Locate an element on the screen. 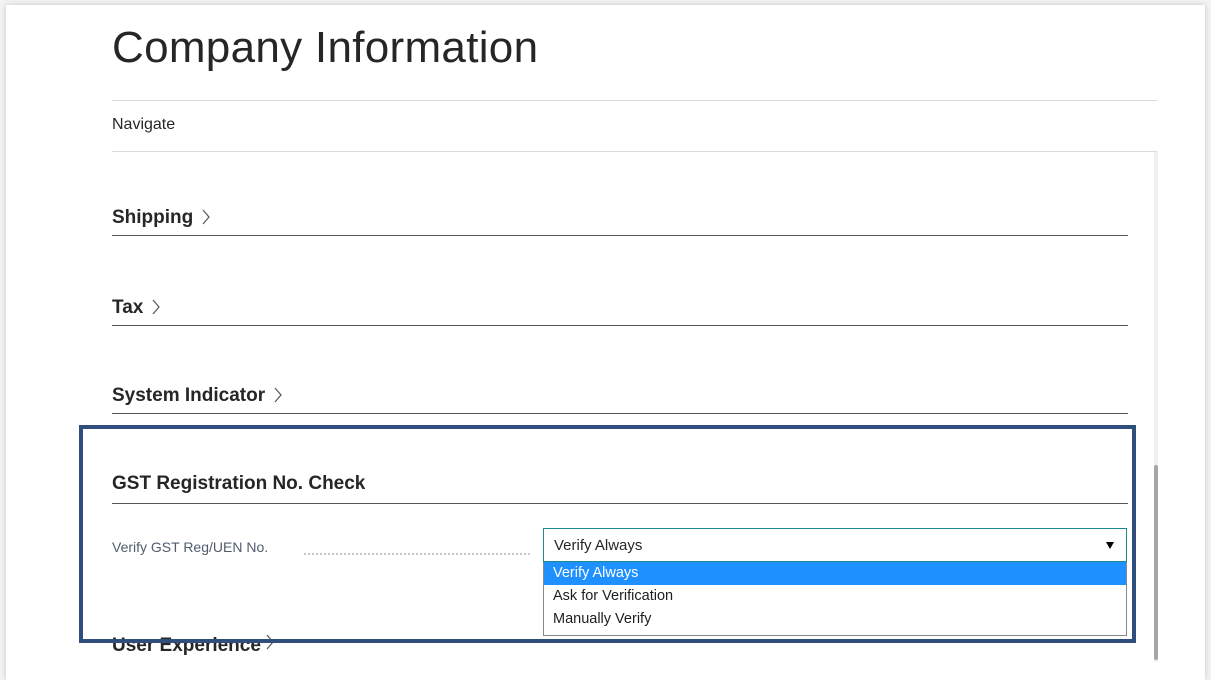 The width and height of the screenshot is (1211, 680). dropdown-arrow-icon is located at coordinates (1110, 545).